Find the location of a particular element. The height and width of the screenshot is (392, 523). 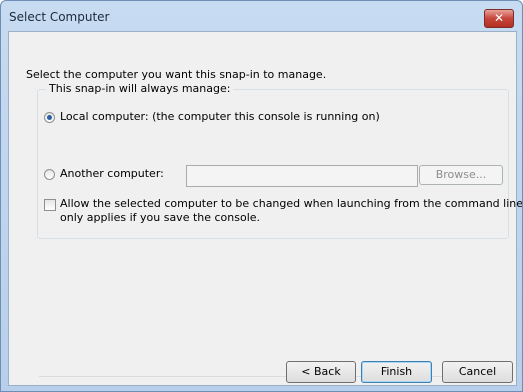

allow-change-label-line2: only applies if you save the console. is located at coordinates (160, 217).